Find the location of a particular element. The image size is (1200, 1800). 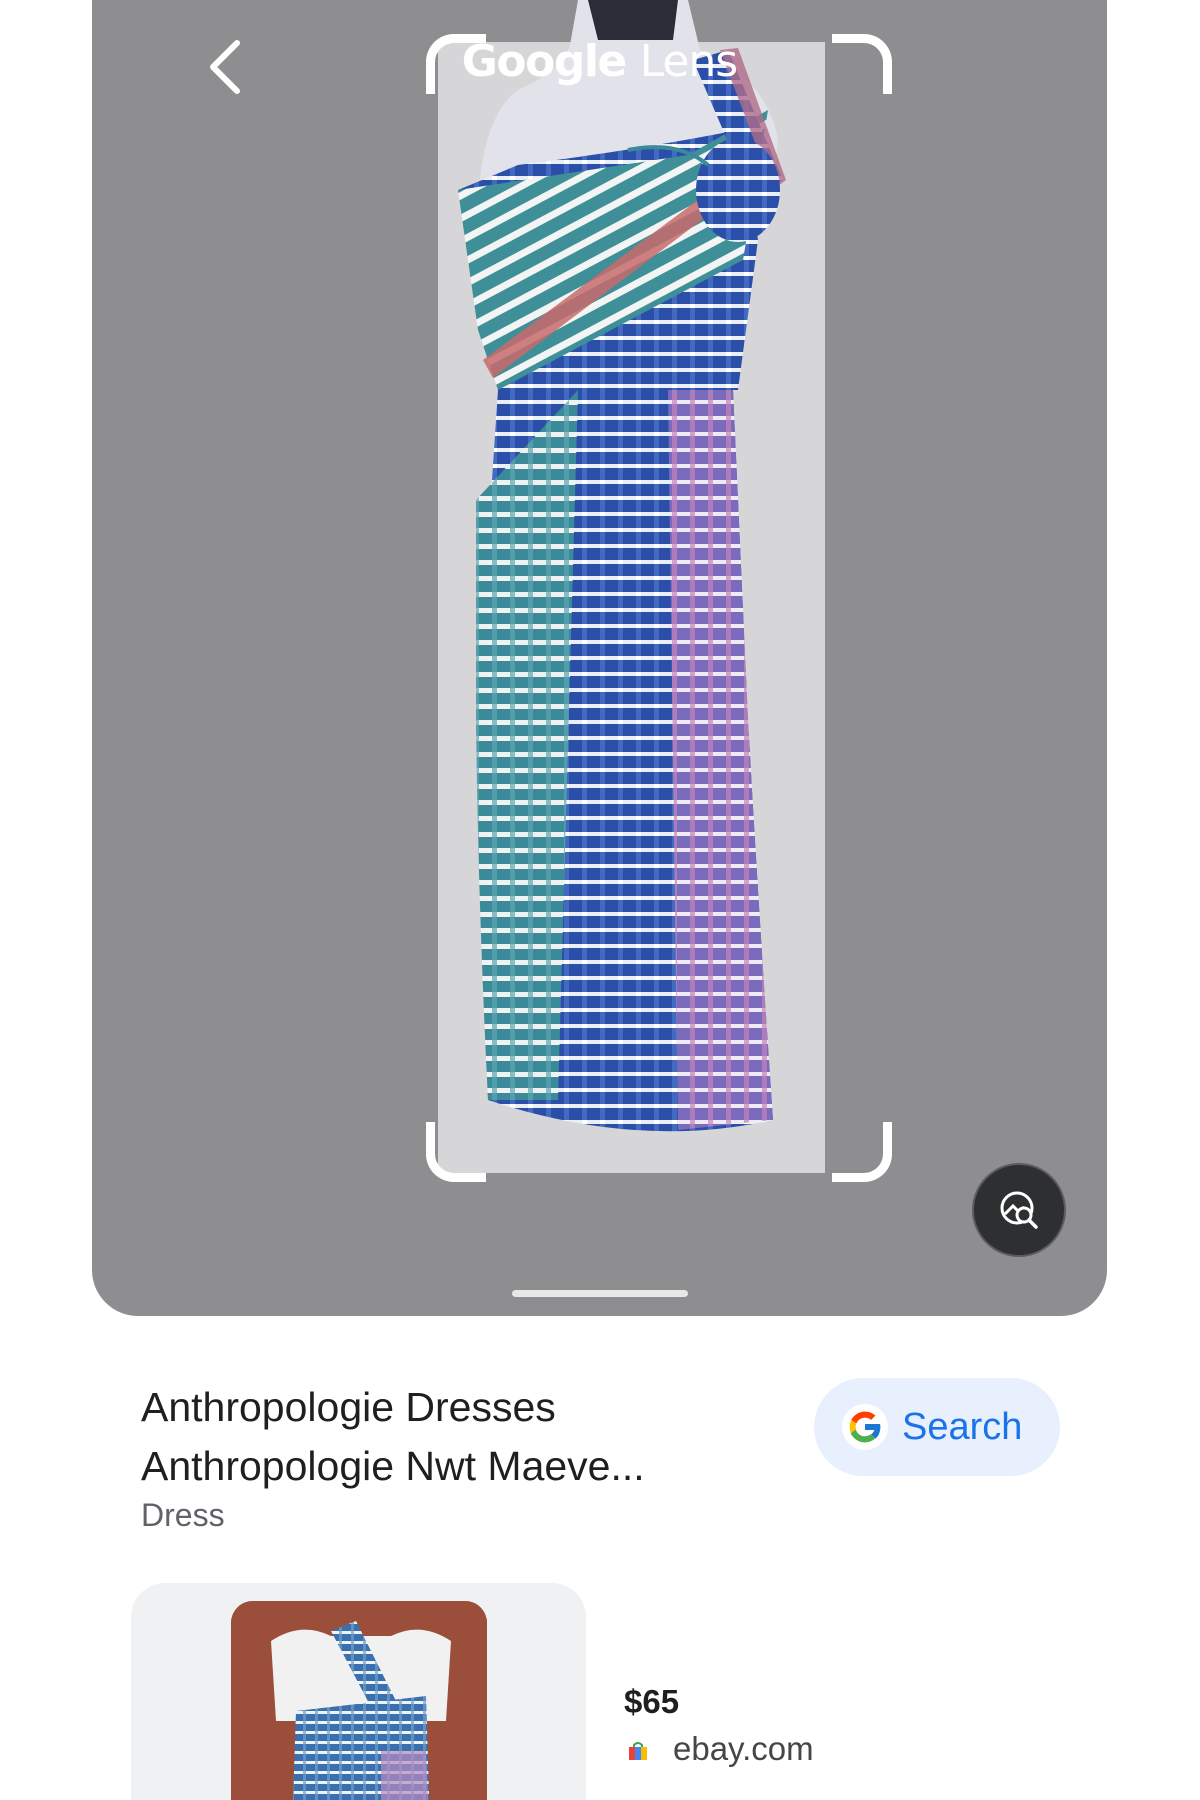

shopping-bag-icon is located at coordinates (638, 1751).